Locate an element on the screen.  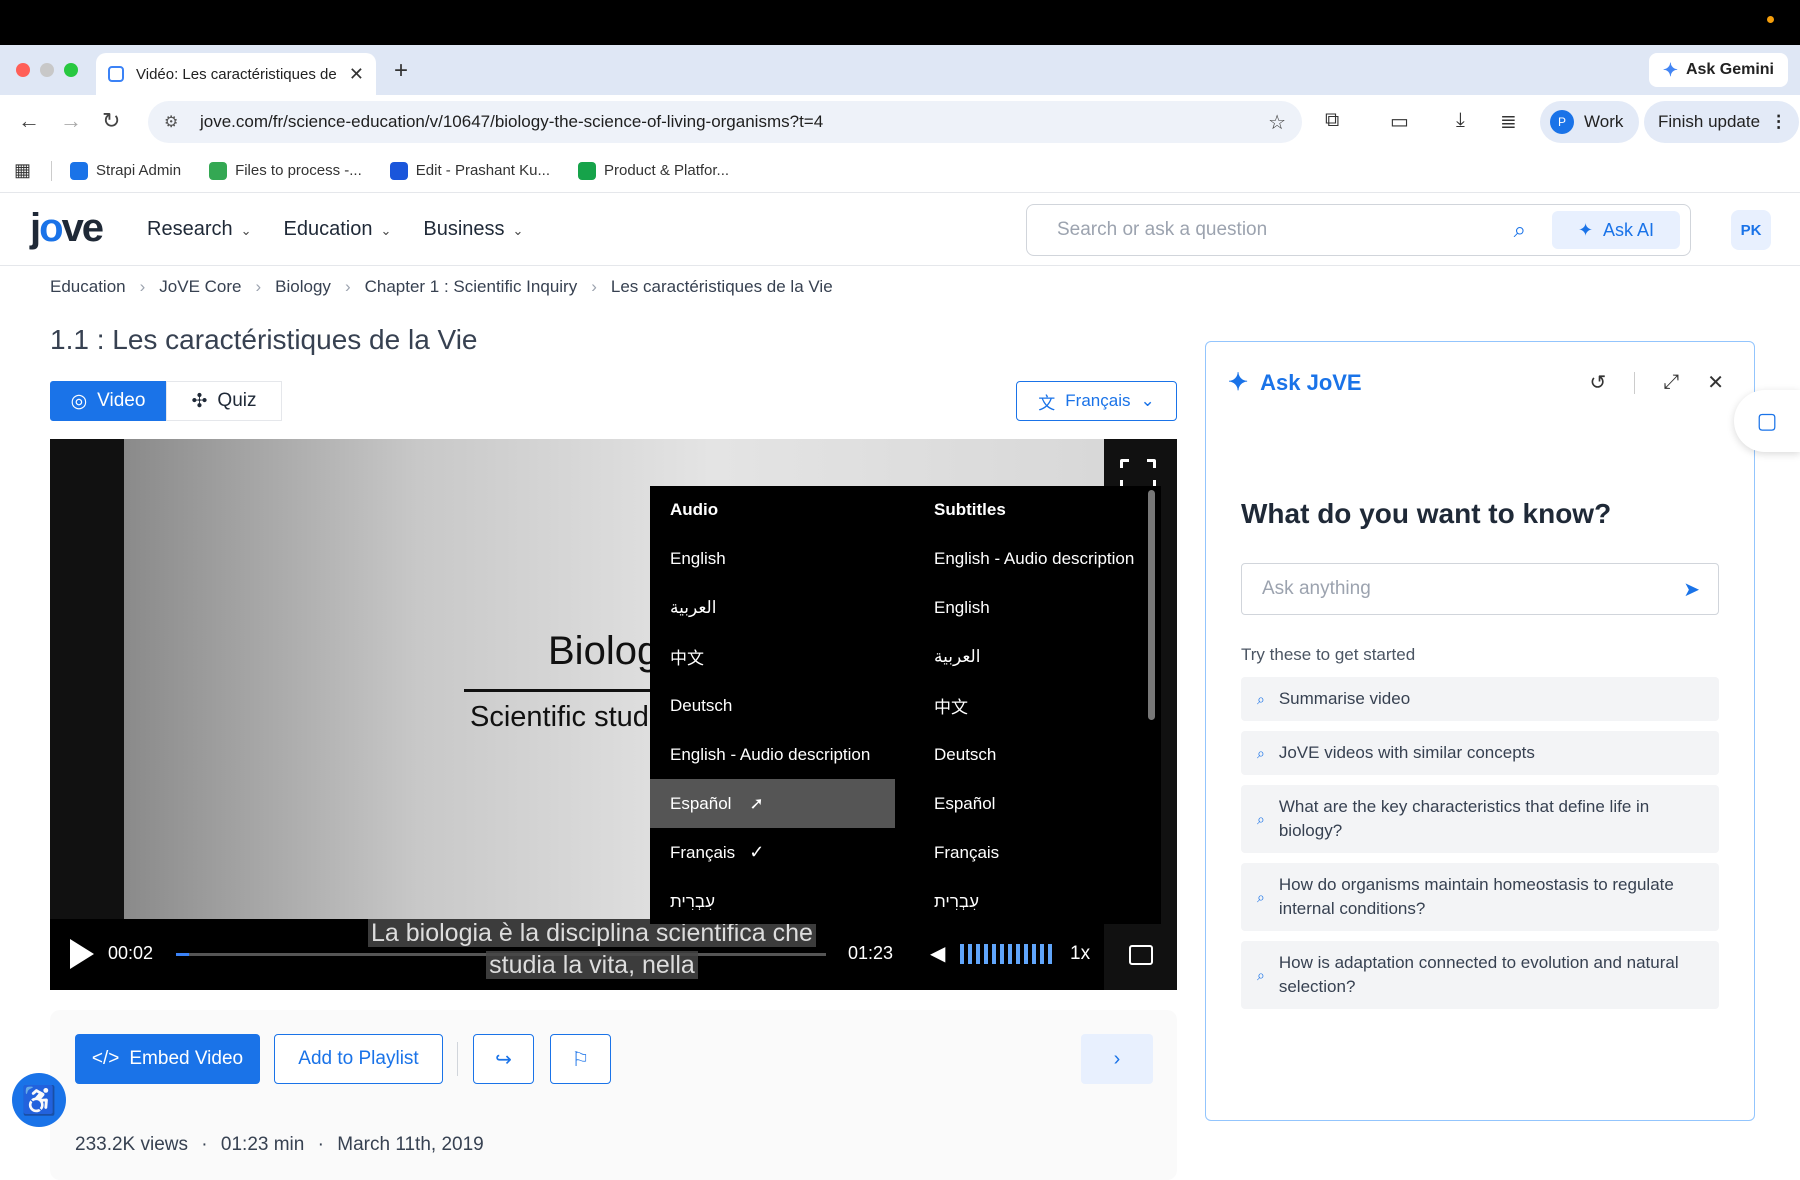
menu-scrollbar is located at coordinates (1151, 605).